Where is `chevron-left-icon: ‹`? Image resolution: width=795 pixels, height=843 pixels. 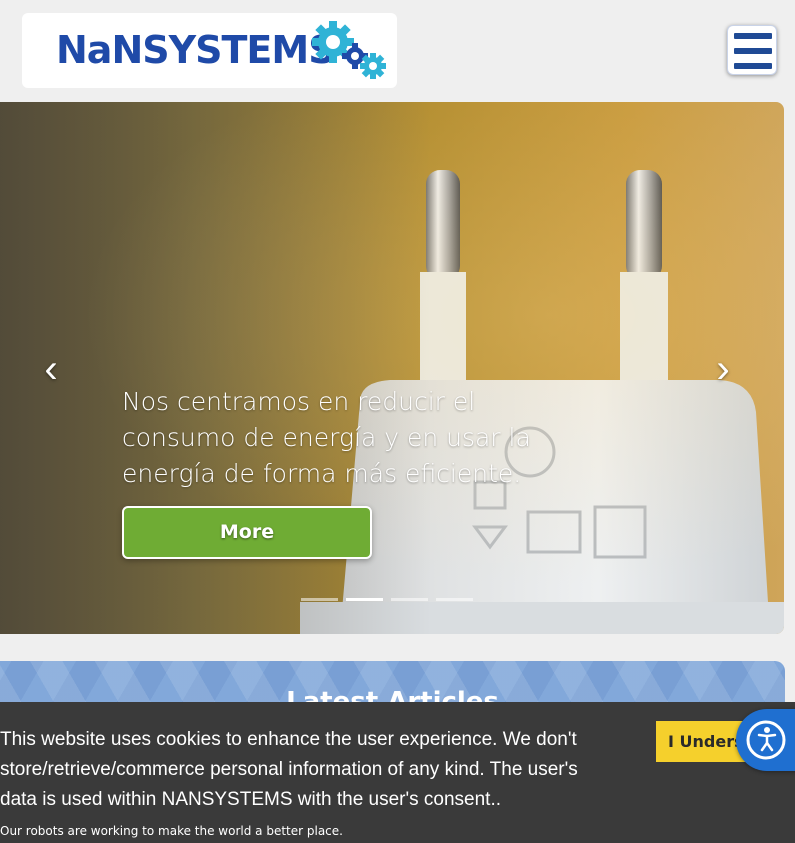
chevron-left-icon: ‹ is located at coordinates (51, 369).